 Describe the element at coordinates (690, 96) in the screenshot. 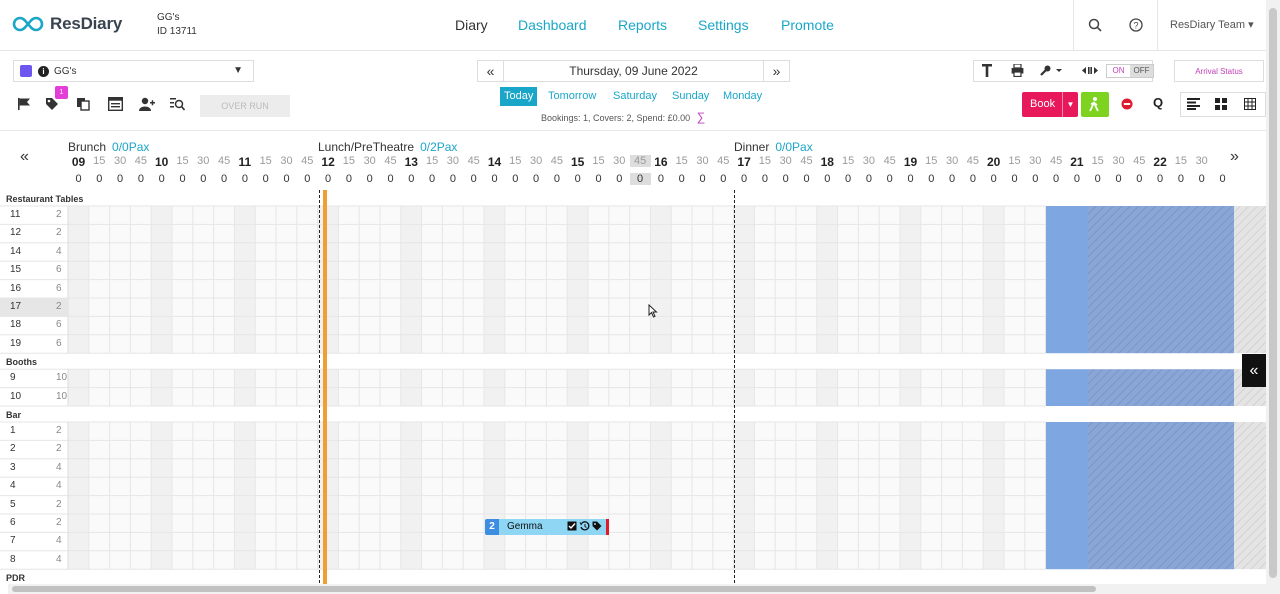

I see `quick-day-sunday: Sunday` at that location.